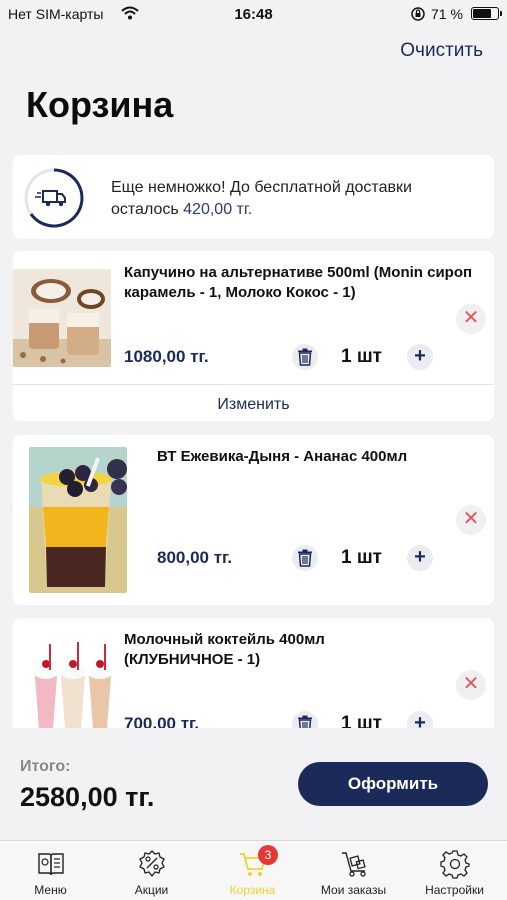 This screenshot has height=900, width=507. I want to click on tab-cart: 3 Корзина, so click(252, 870).